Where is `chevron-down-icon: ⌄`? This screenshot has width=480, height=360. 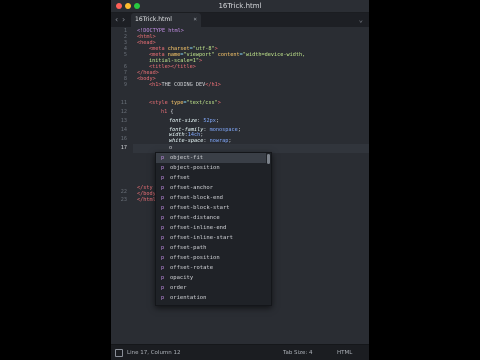 chevron-down-icon: ⌄ is located at coordinates (361, 20).